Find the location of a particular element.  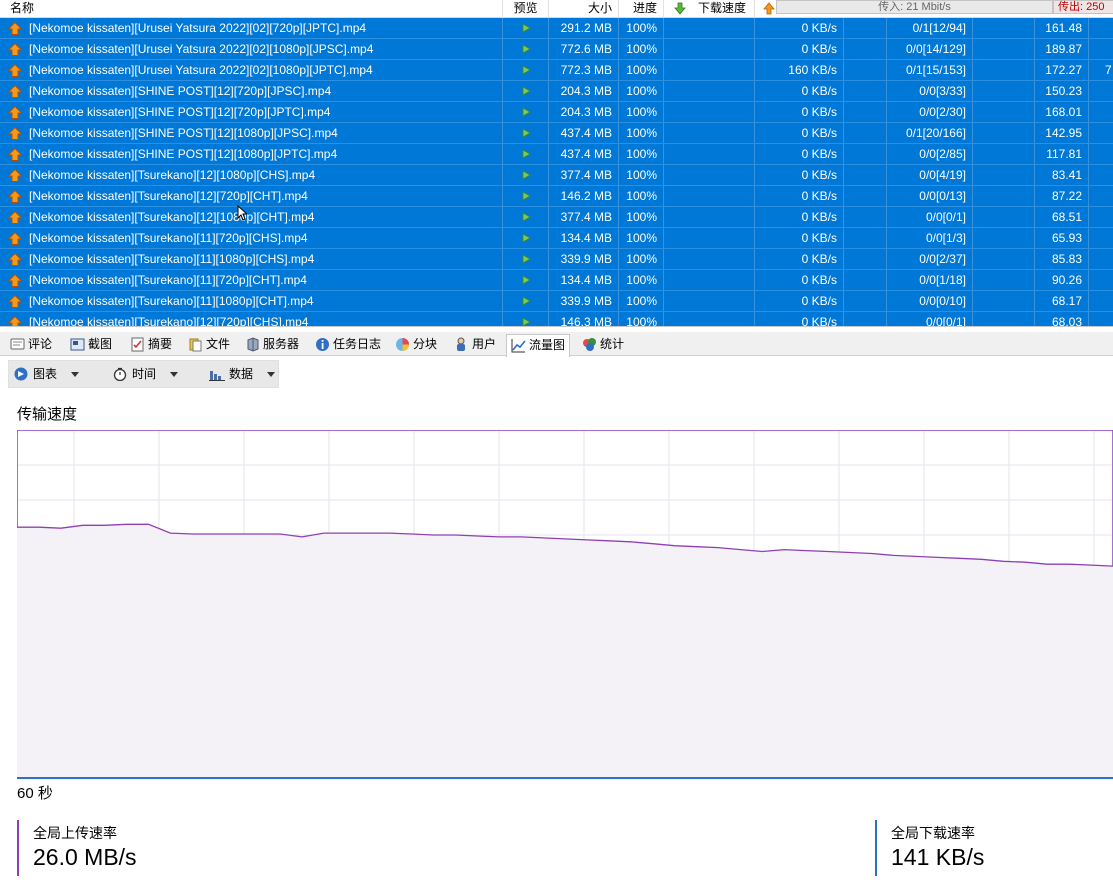

cell-ratio: 117.81 is located at coordinates (1062, 154).